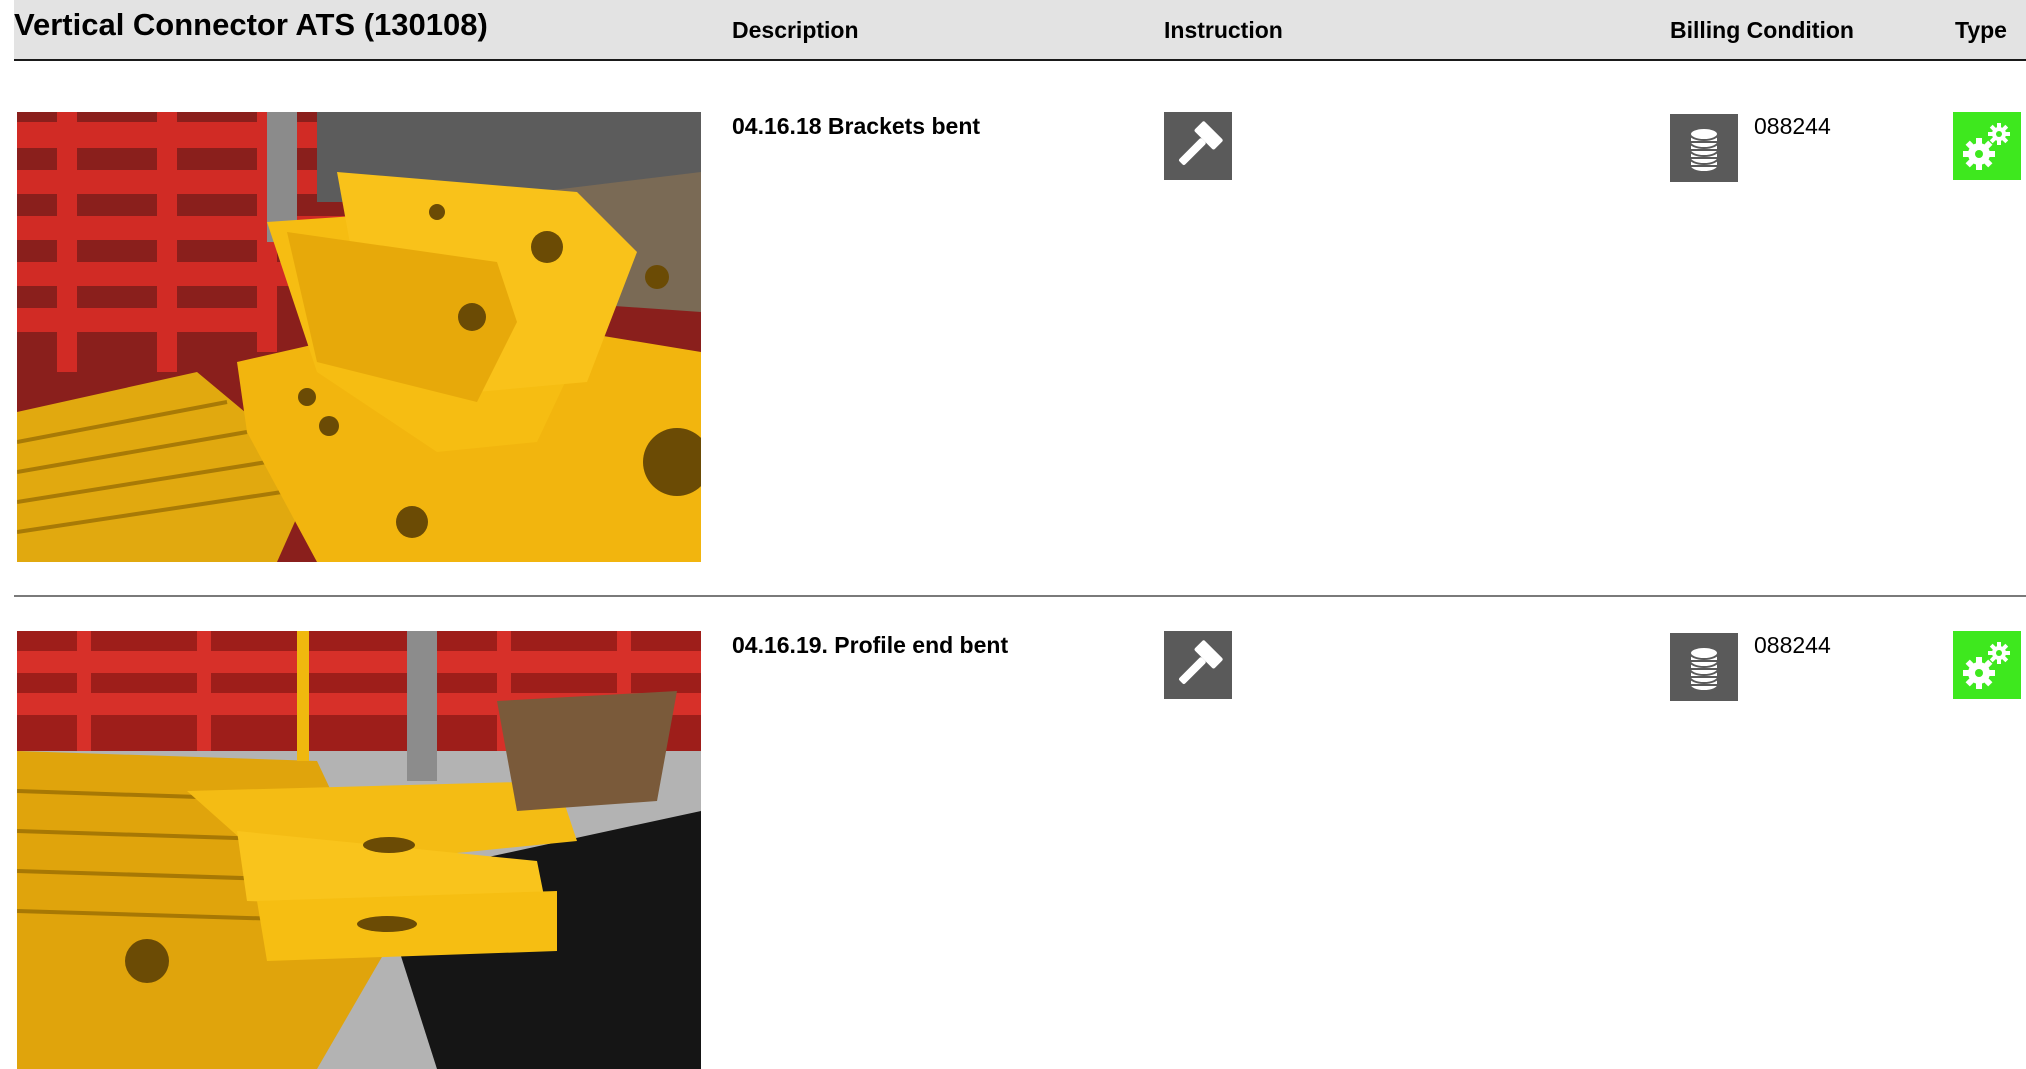  Describe the element at coordinates (1762, 30) in the screenshot. I see `column-header-billing-condition: Billing Condition` at that location.